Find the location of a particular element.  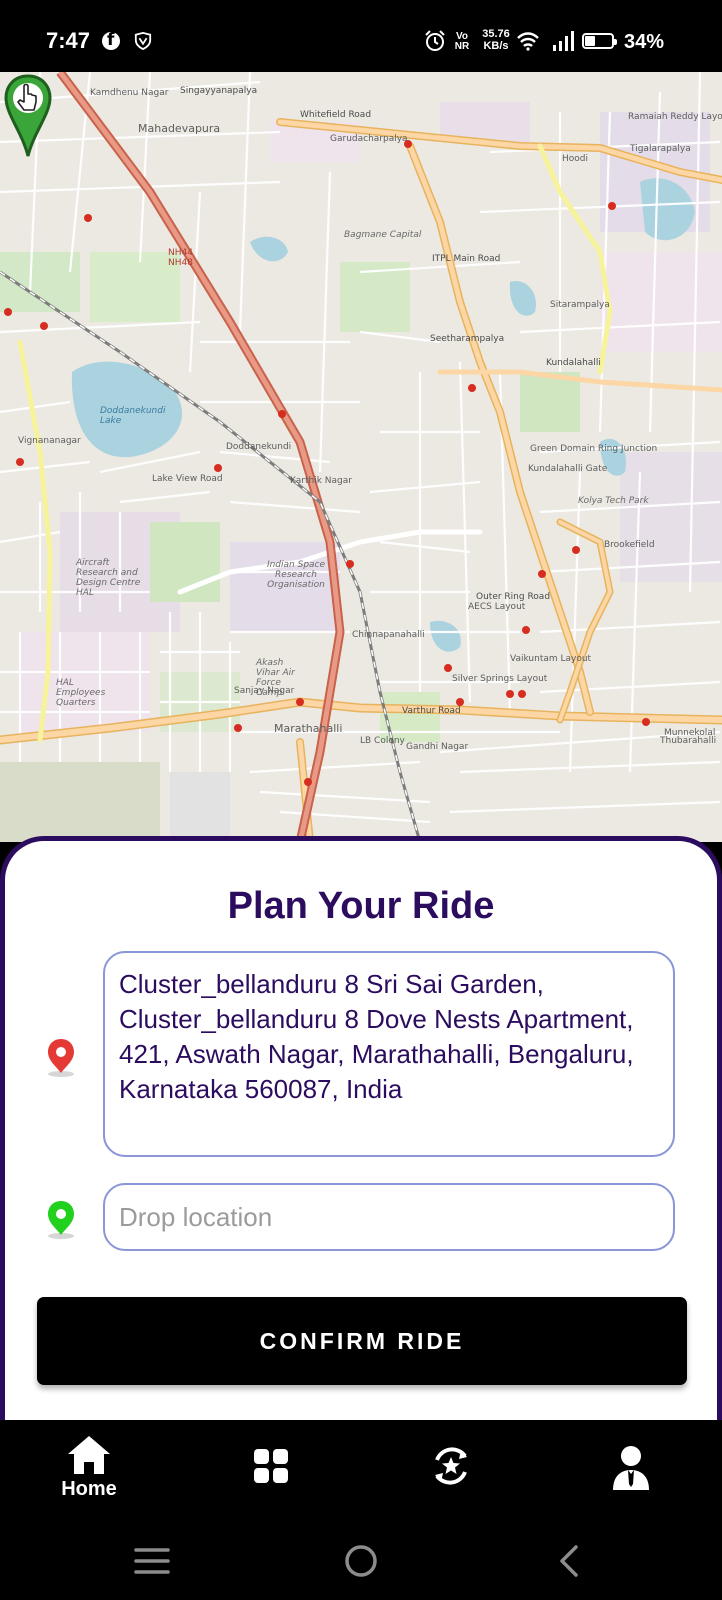

drop-location-input: Drop location is located at coordinates (389, 1217).